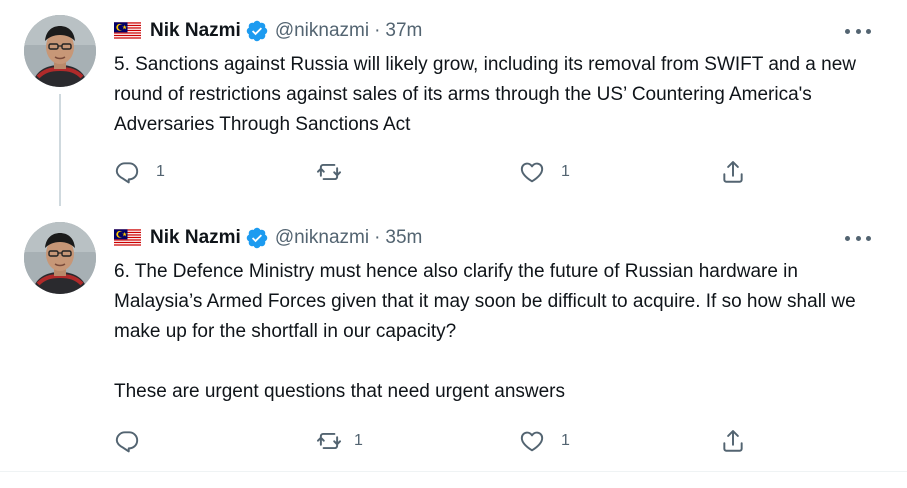 The height and width of the screenshot is (488, 907). I want to click on retweet-button: 1, so click(339, 441).